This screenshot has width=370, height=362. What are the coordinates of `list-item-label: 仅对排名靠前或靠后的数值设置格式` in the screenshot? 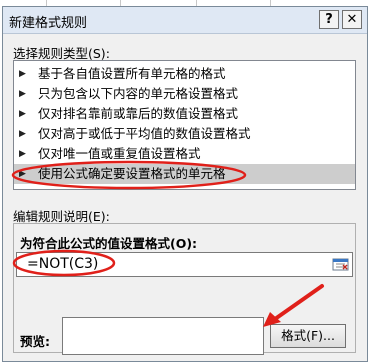 It's located at (138, 113).